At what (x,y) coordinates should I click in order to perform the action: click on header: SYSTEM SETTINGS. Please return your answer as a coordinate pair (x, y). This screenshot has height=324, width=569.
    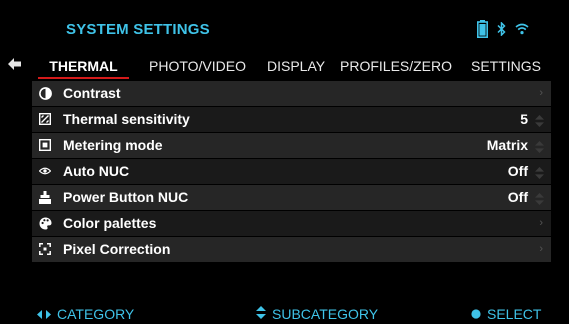
    Looking at the image, I should click on (284, 24).